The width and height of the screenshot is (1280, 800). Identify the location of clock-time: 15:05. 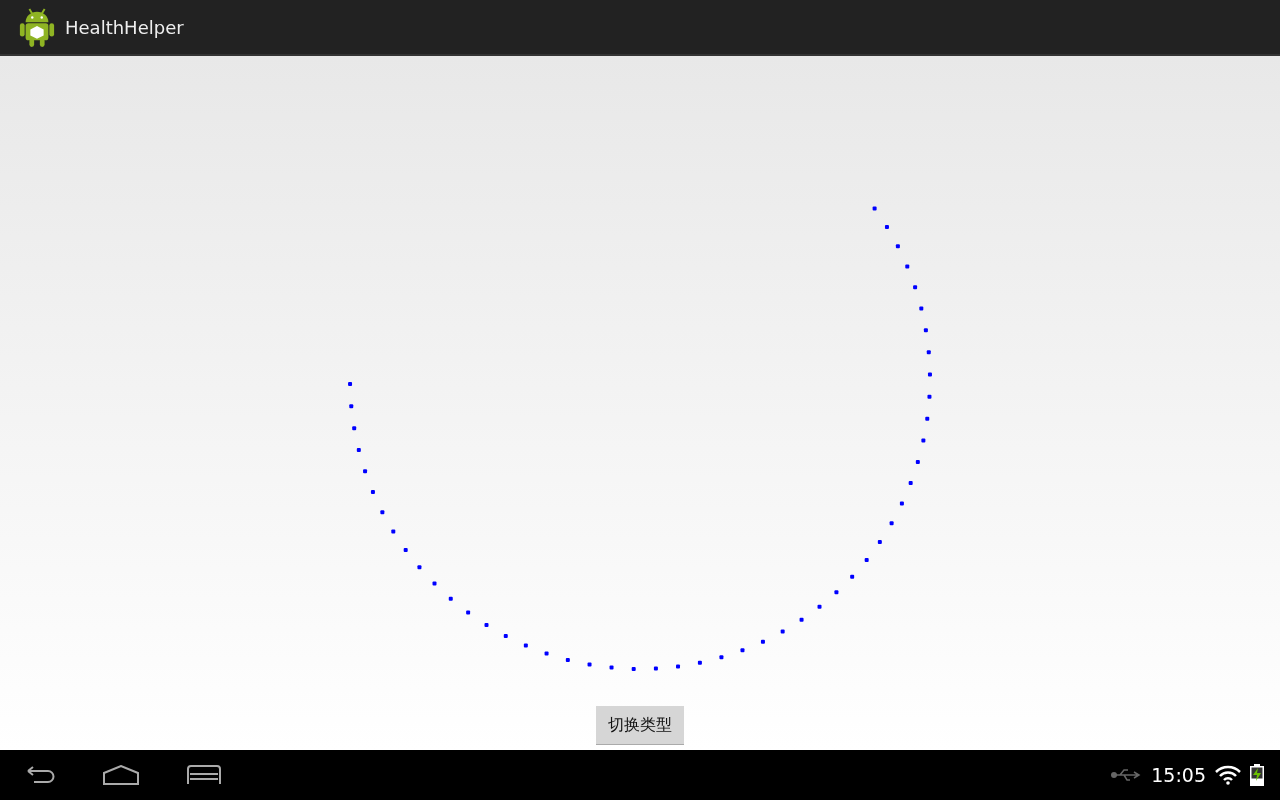
(1178, 775).